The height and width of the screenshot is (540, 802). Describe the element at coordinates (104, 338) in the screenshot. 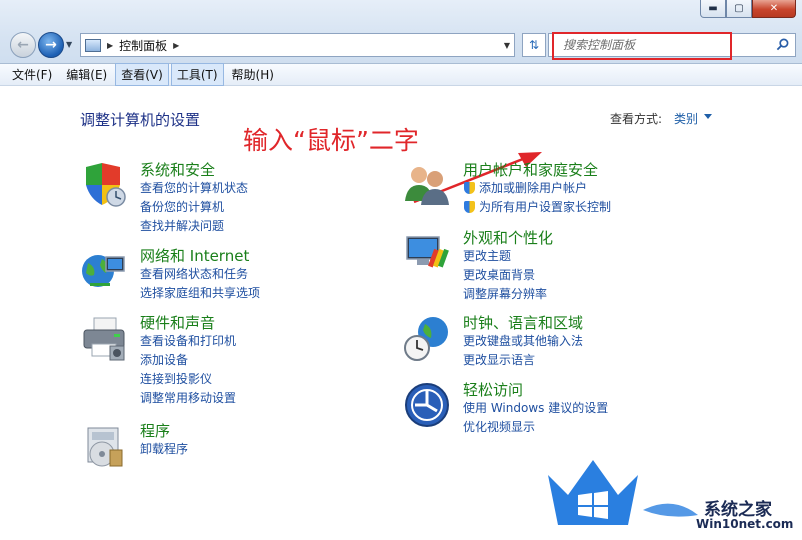

I see `printer-icon` at that location.